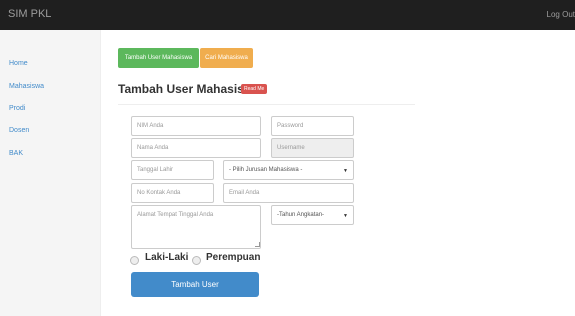 The image size is (575, 316). What do you see at coordinates (18, 63) in the screenshot?
I see `sidebar-item-home: Home` at bounding box center [18, 63].